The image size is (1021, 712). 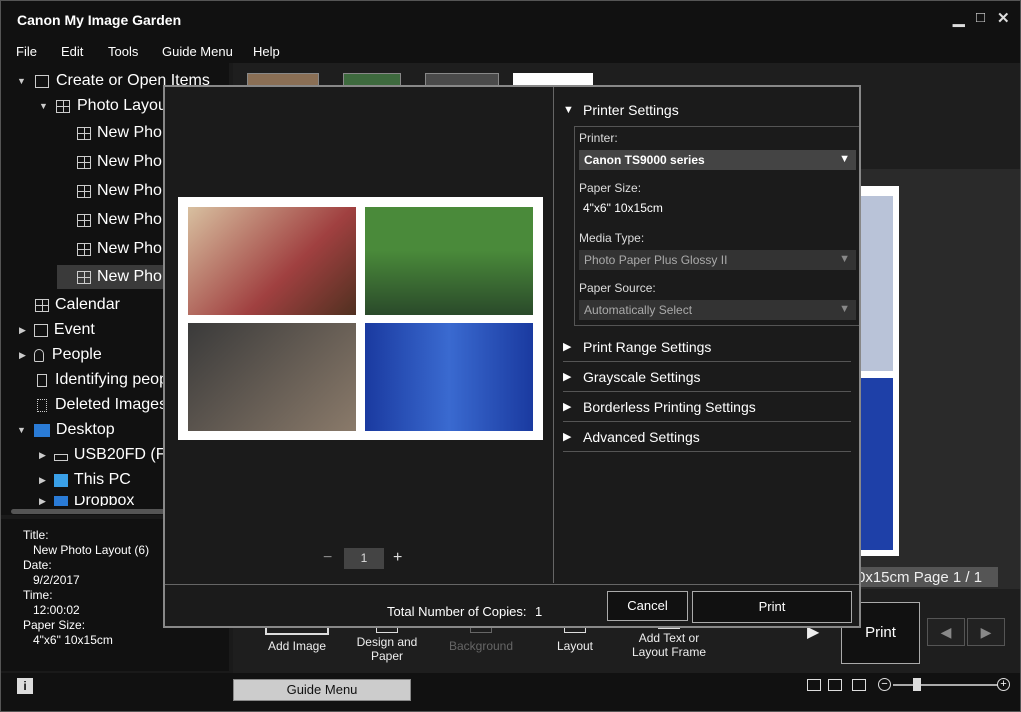 I want to click on drive-icon, so click(x=60, y=457).